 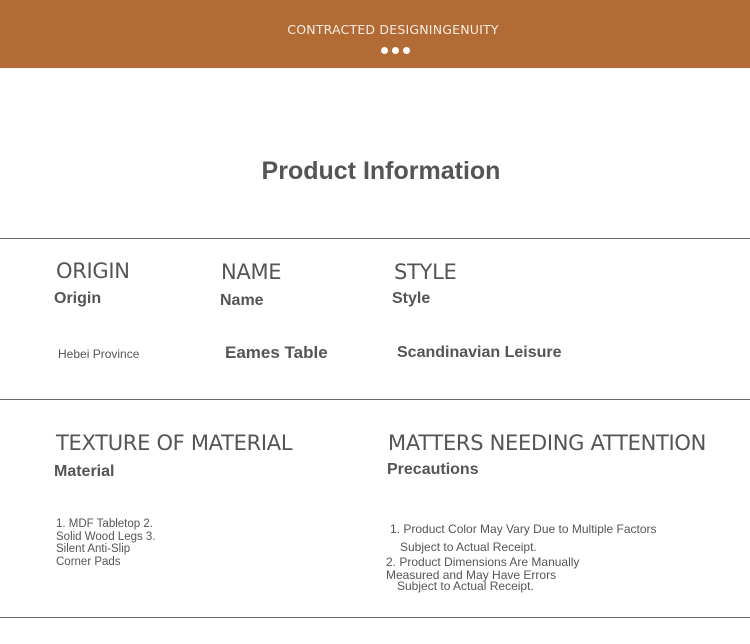 What do you see at coordinates (396, 51) in the screenshot?
I see `dots-icon` at bounding box center [396, 51].